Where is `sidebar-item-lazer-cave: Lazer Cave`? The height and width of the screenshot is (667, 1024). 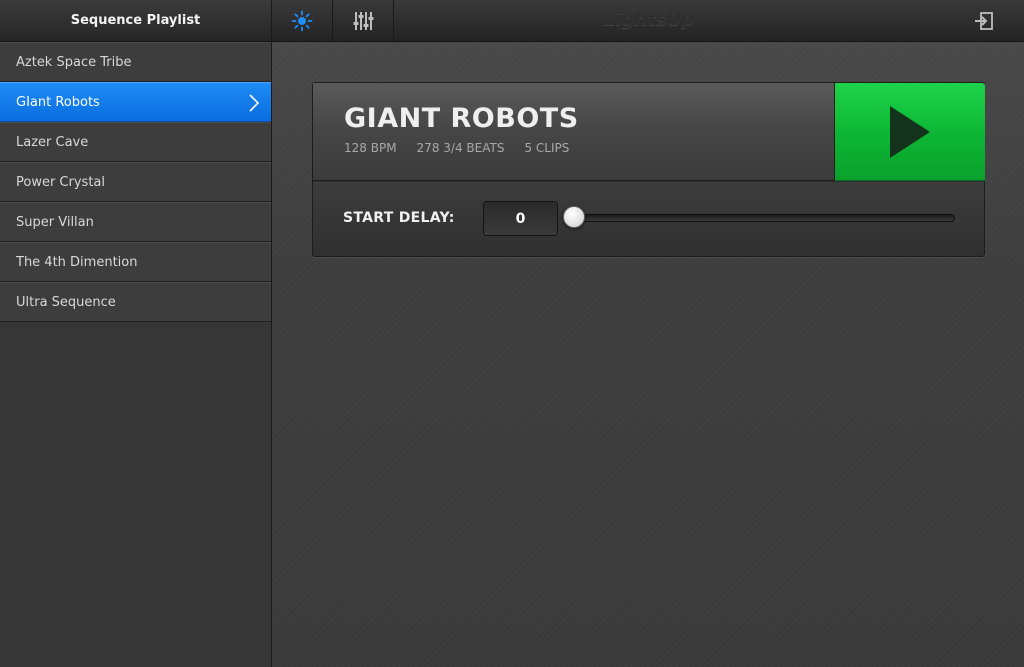
sidebar-item-lazer-cave: Lazer Cave is located at coordinates (135, 142).